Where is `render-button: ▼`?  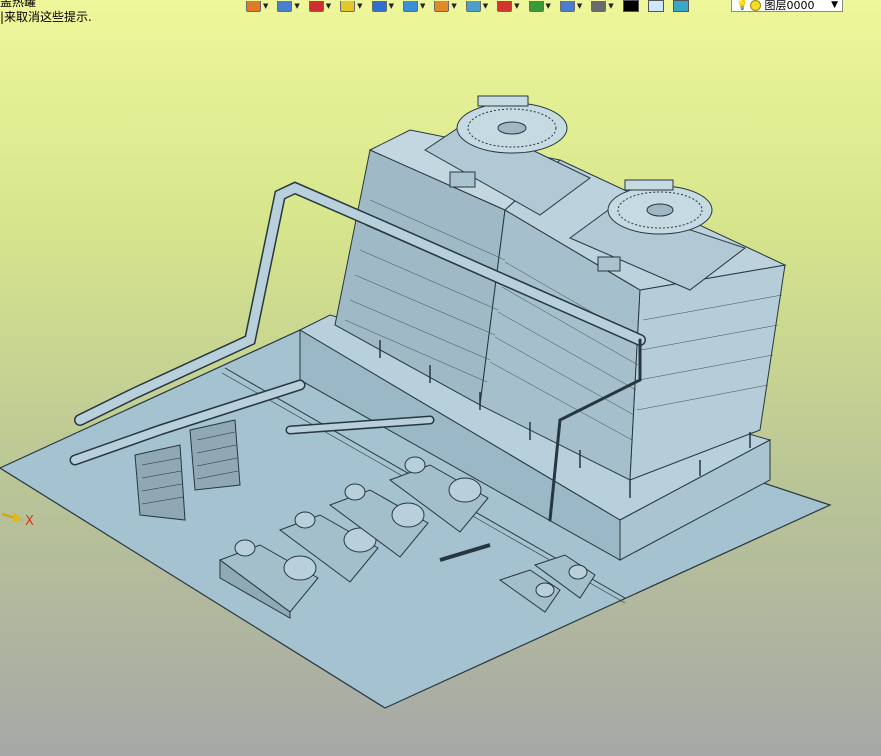
render-button: ▼ is located at coordinates (445, 6).